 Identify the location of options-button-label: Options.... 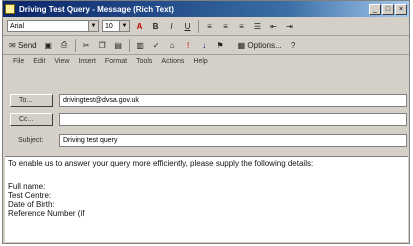
(264, 45).